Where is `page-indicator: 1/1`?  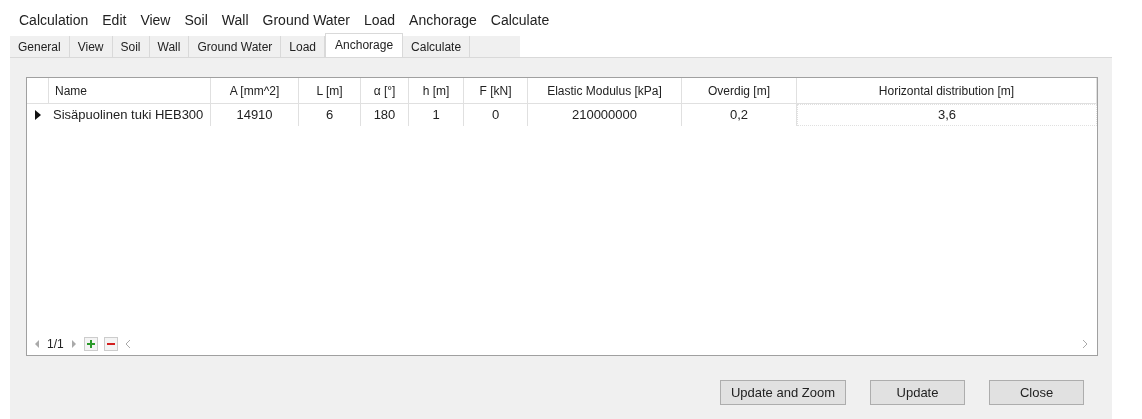
page-indicator: 1/1 is located at coordinates (55, 344).